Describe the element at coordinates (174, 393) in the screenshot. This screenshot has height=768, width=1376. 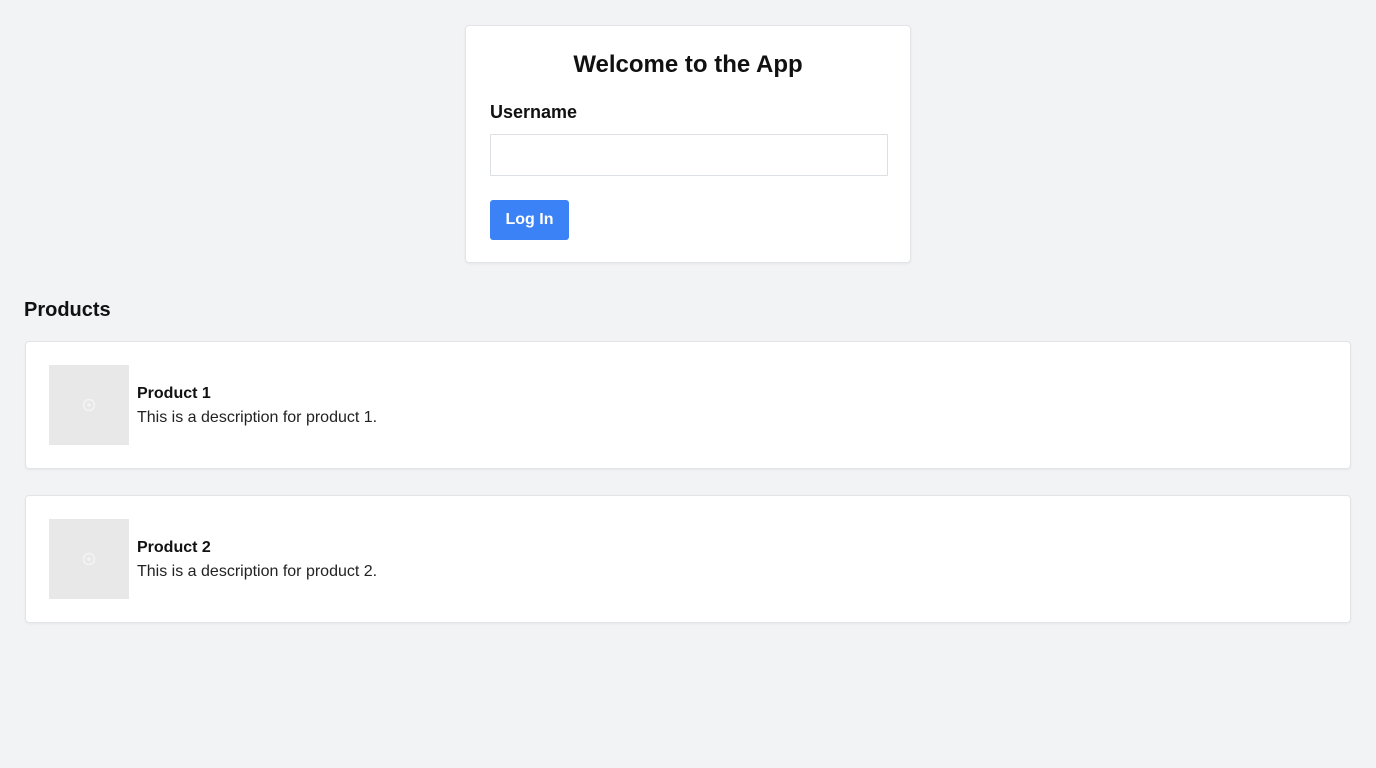
I see `product-name: Product 1` at that location.